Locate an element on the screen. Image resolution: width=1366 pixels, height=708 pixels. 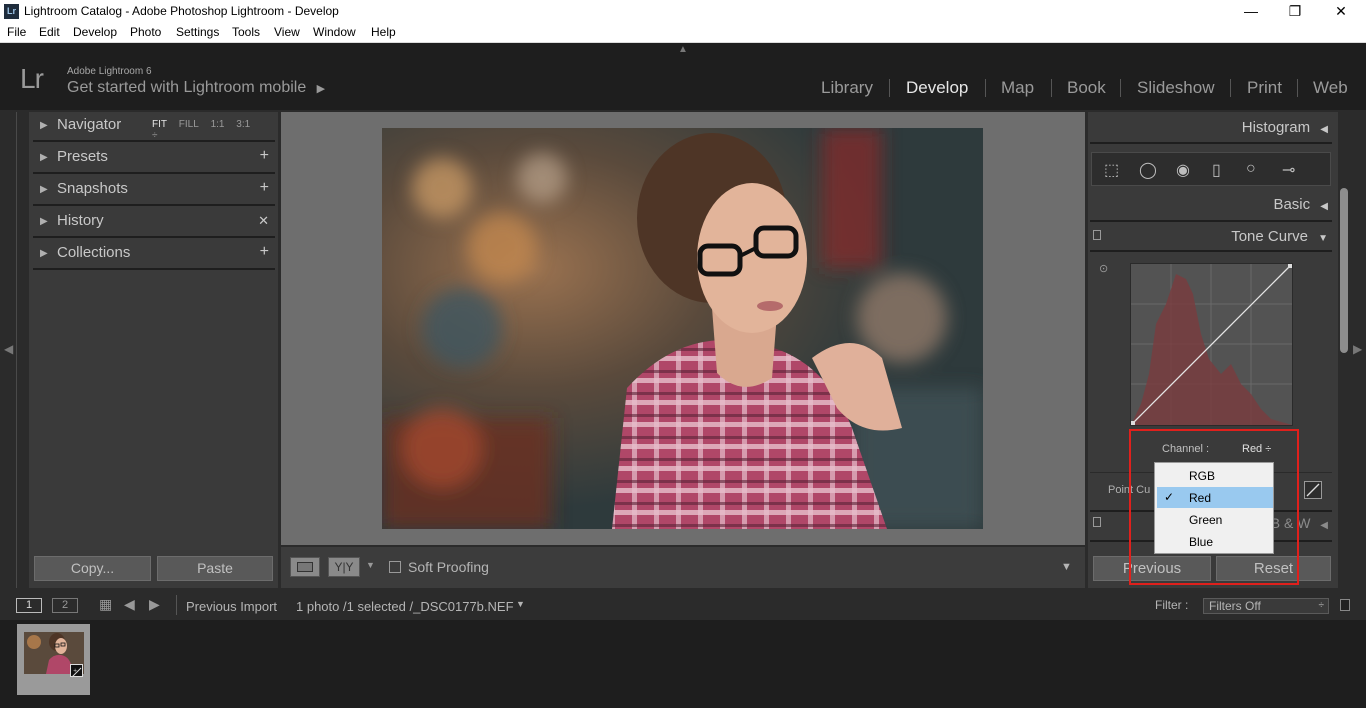
left-panel-toggle-icon: ◀ is located at coordinates (8, 349).